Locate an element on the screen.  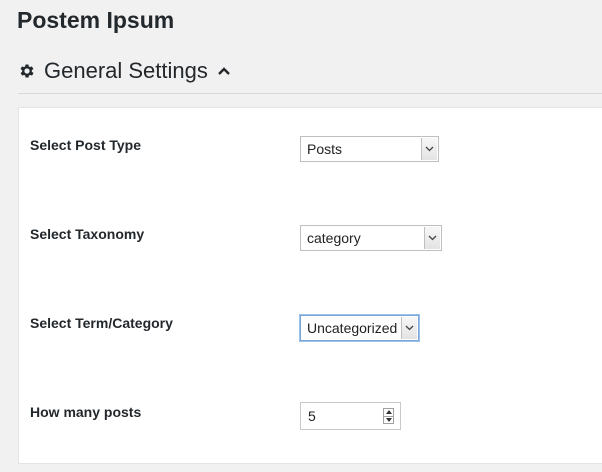
term-label: Select Term/Category is located at coordinates (101, 323).